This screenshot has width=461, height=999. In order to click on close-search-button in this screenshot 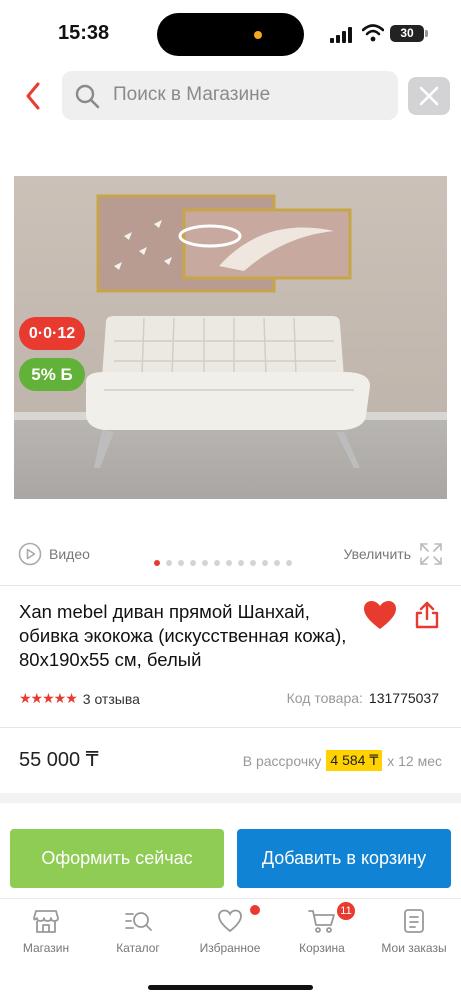, I will do `click(429, 96)`.